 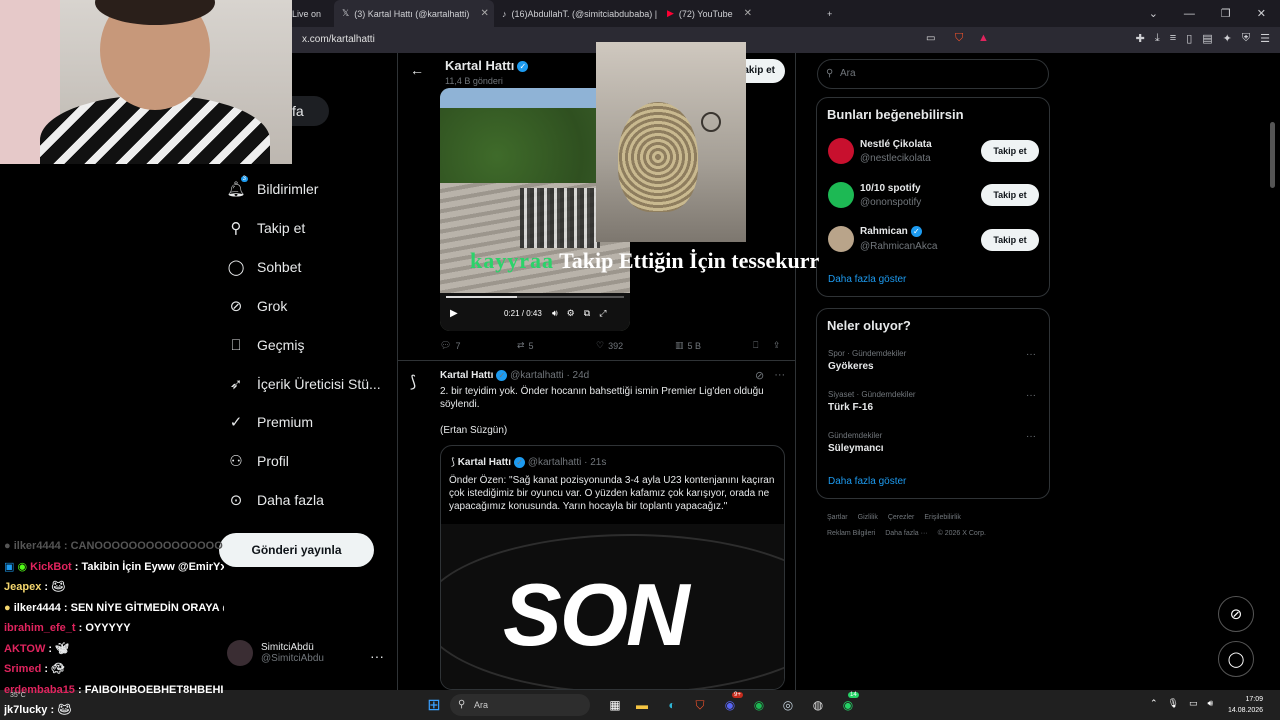 I want to click on messages-fab-icon: ◯, so click(x=1236, y=659).